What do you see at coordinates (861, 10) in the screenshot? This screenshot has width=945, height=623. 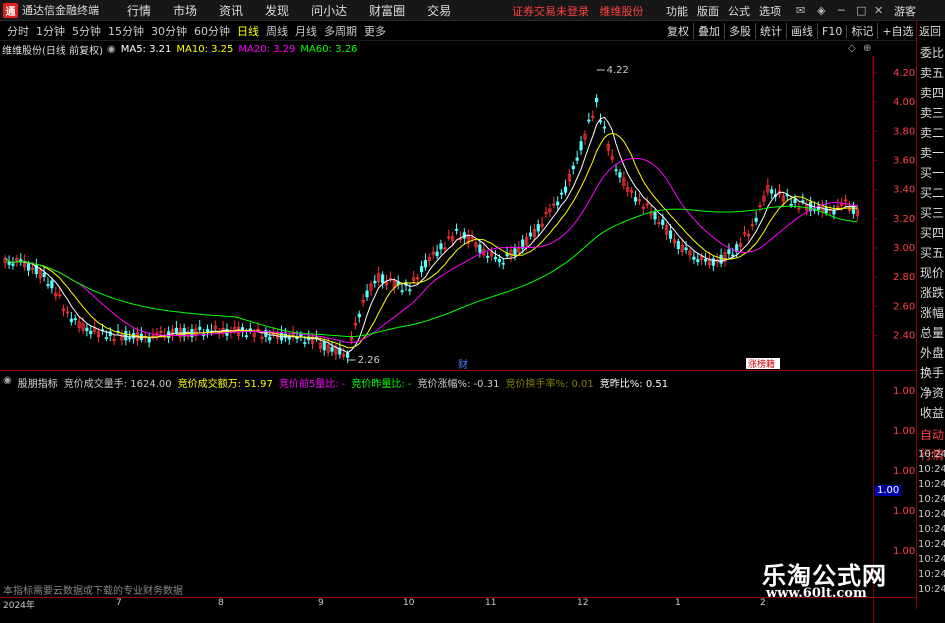 I see `maximize-icon: □` at bounding box center [861, 10].